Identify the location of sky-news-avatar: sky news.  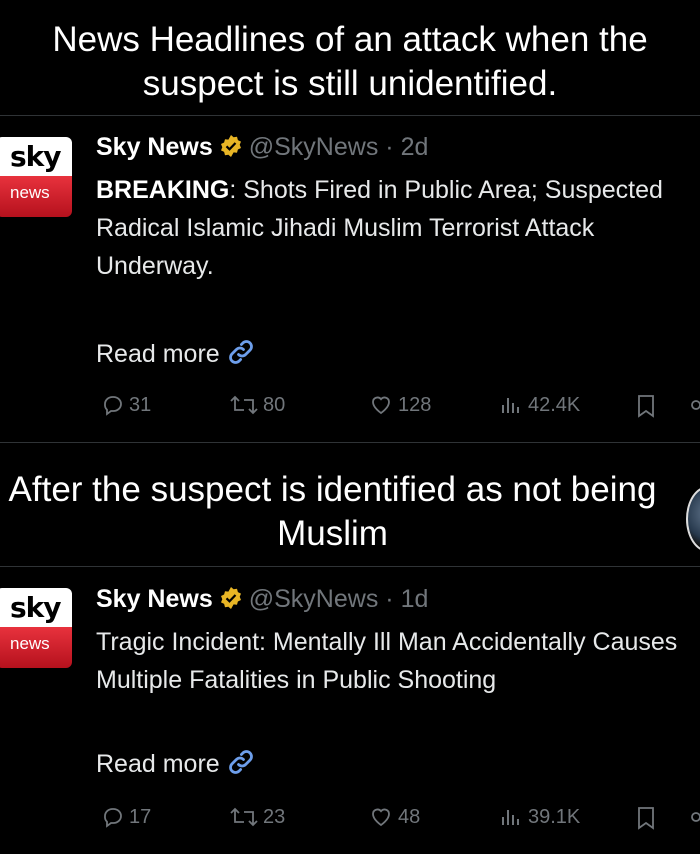
(36, 628).